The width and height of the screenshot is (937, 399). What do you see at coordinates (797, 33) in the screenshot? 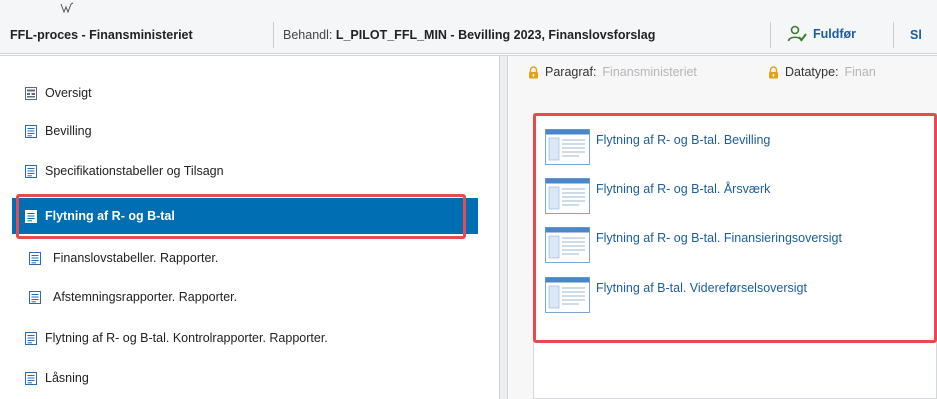
I see `user-check-icon` at bounding box center [797, 33].